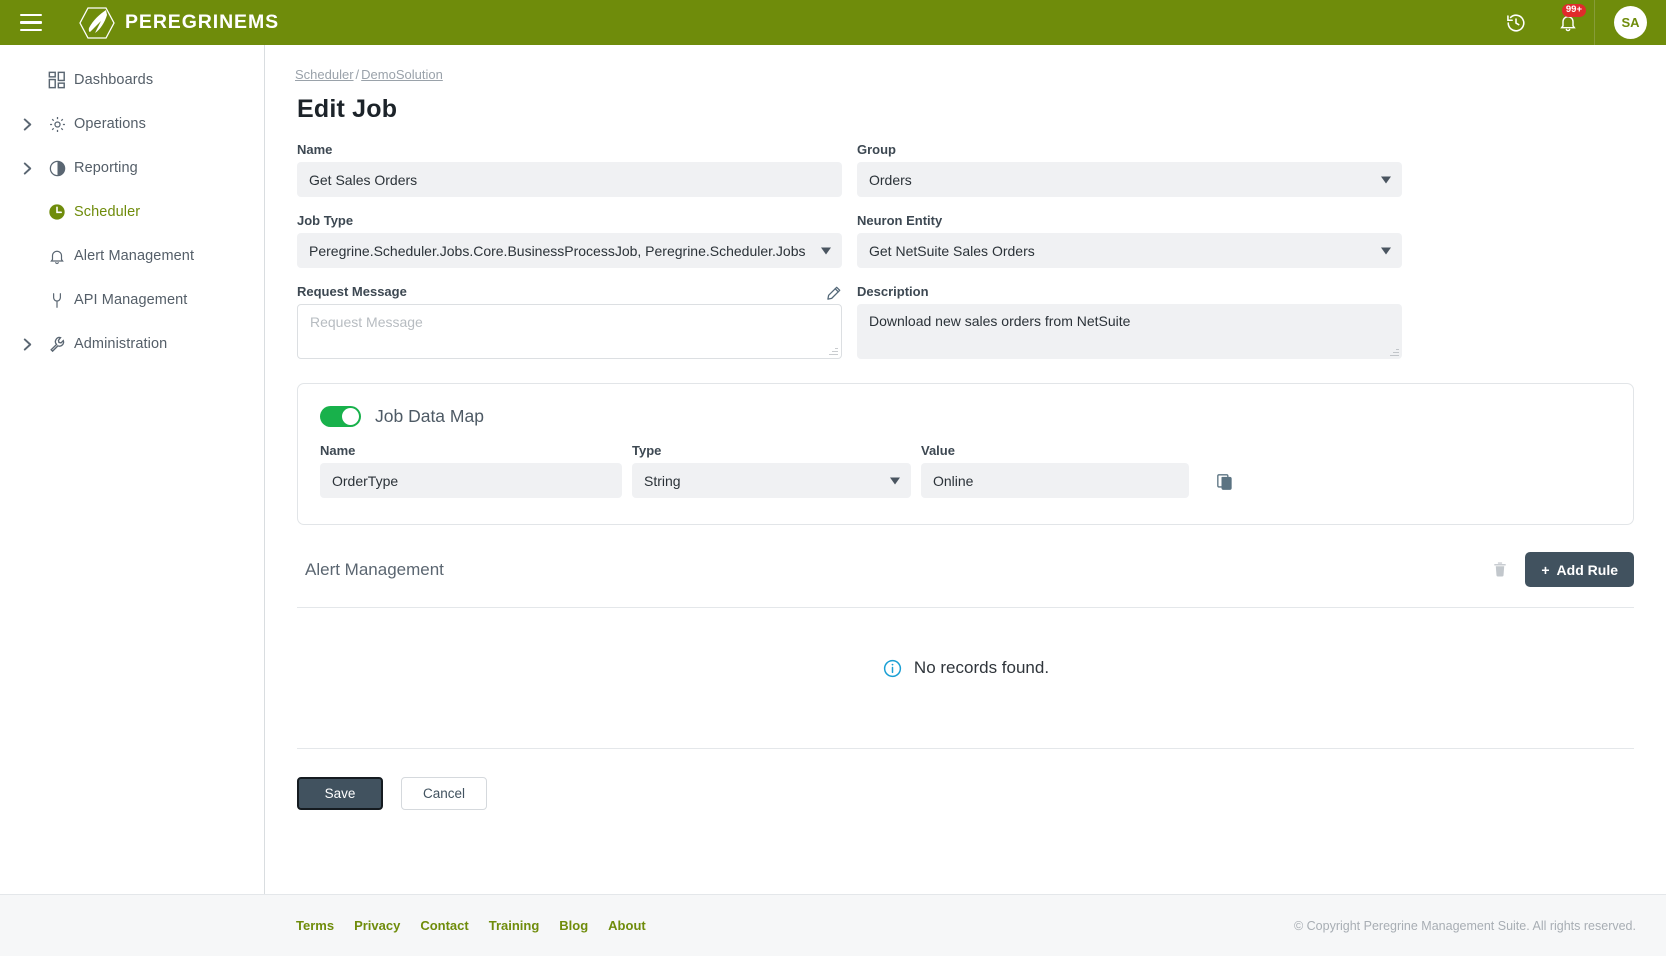 Image resolution: width=1666 pixels, height=956 pixels. Describe the element at coordinates (338, 450) in the screenshot. I see `jdm-name-label: Name` at that location.